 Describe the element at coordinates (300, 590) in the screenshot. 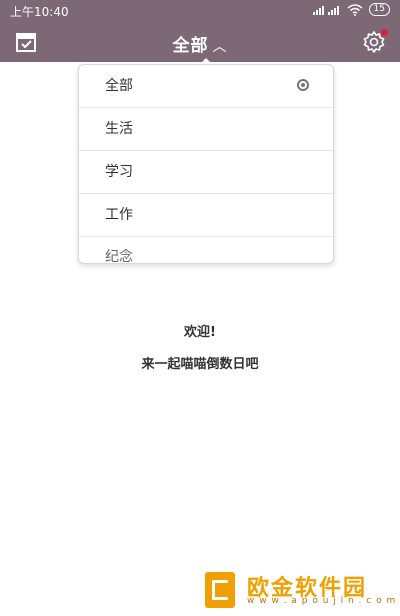

I see `watermark: 欧金软件园 w w w . a p o u j i n . c o m` at that location.